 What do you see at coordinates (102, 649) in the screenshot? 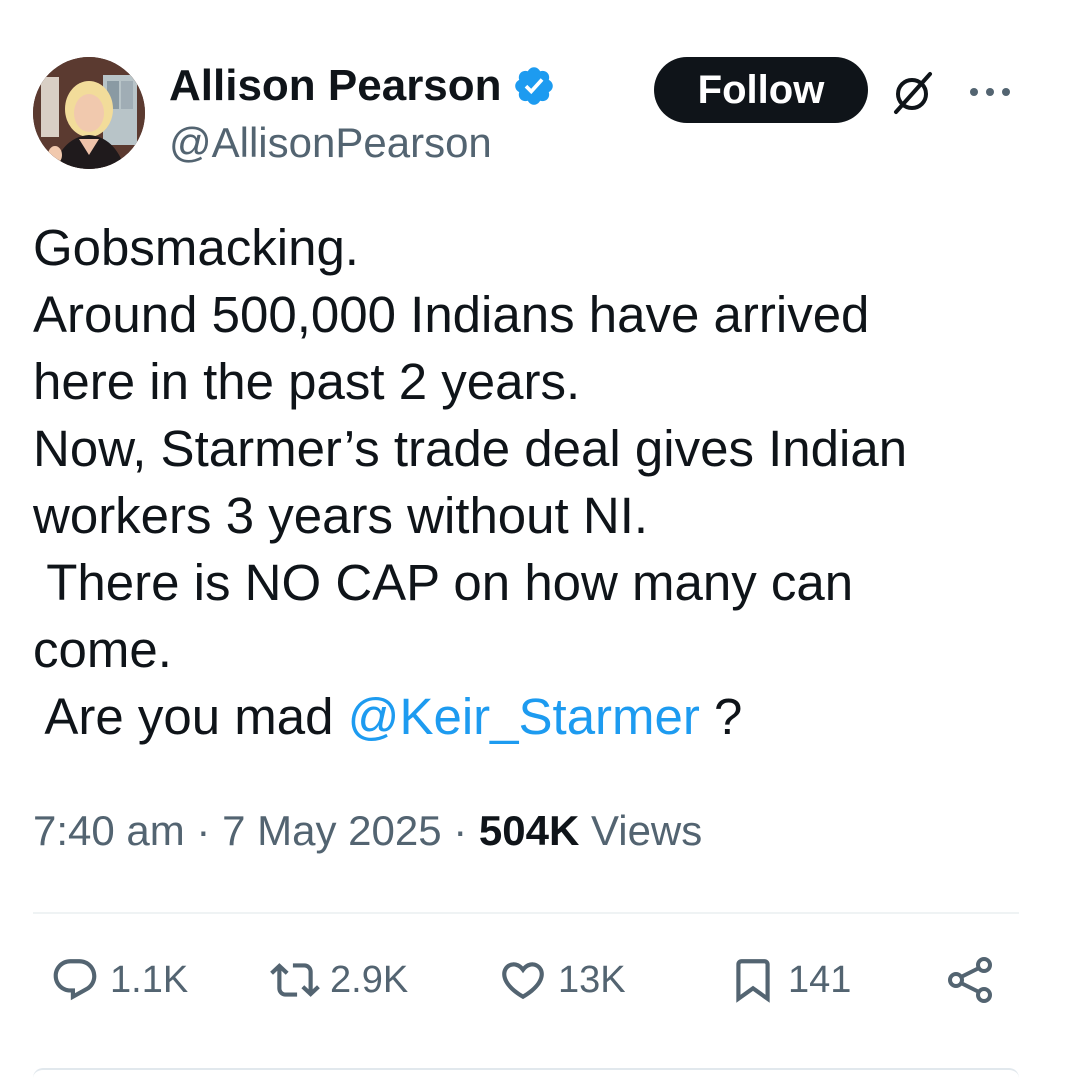
I see `tweet-line: come.` at bounding box center [102, 649].